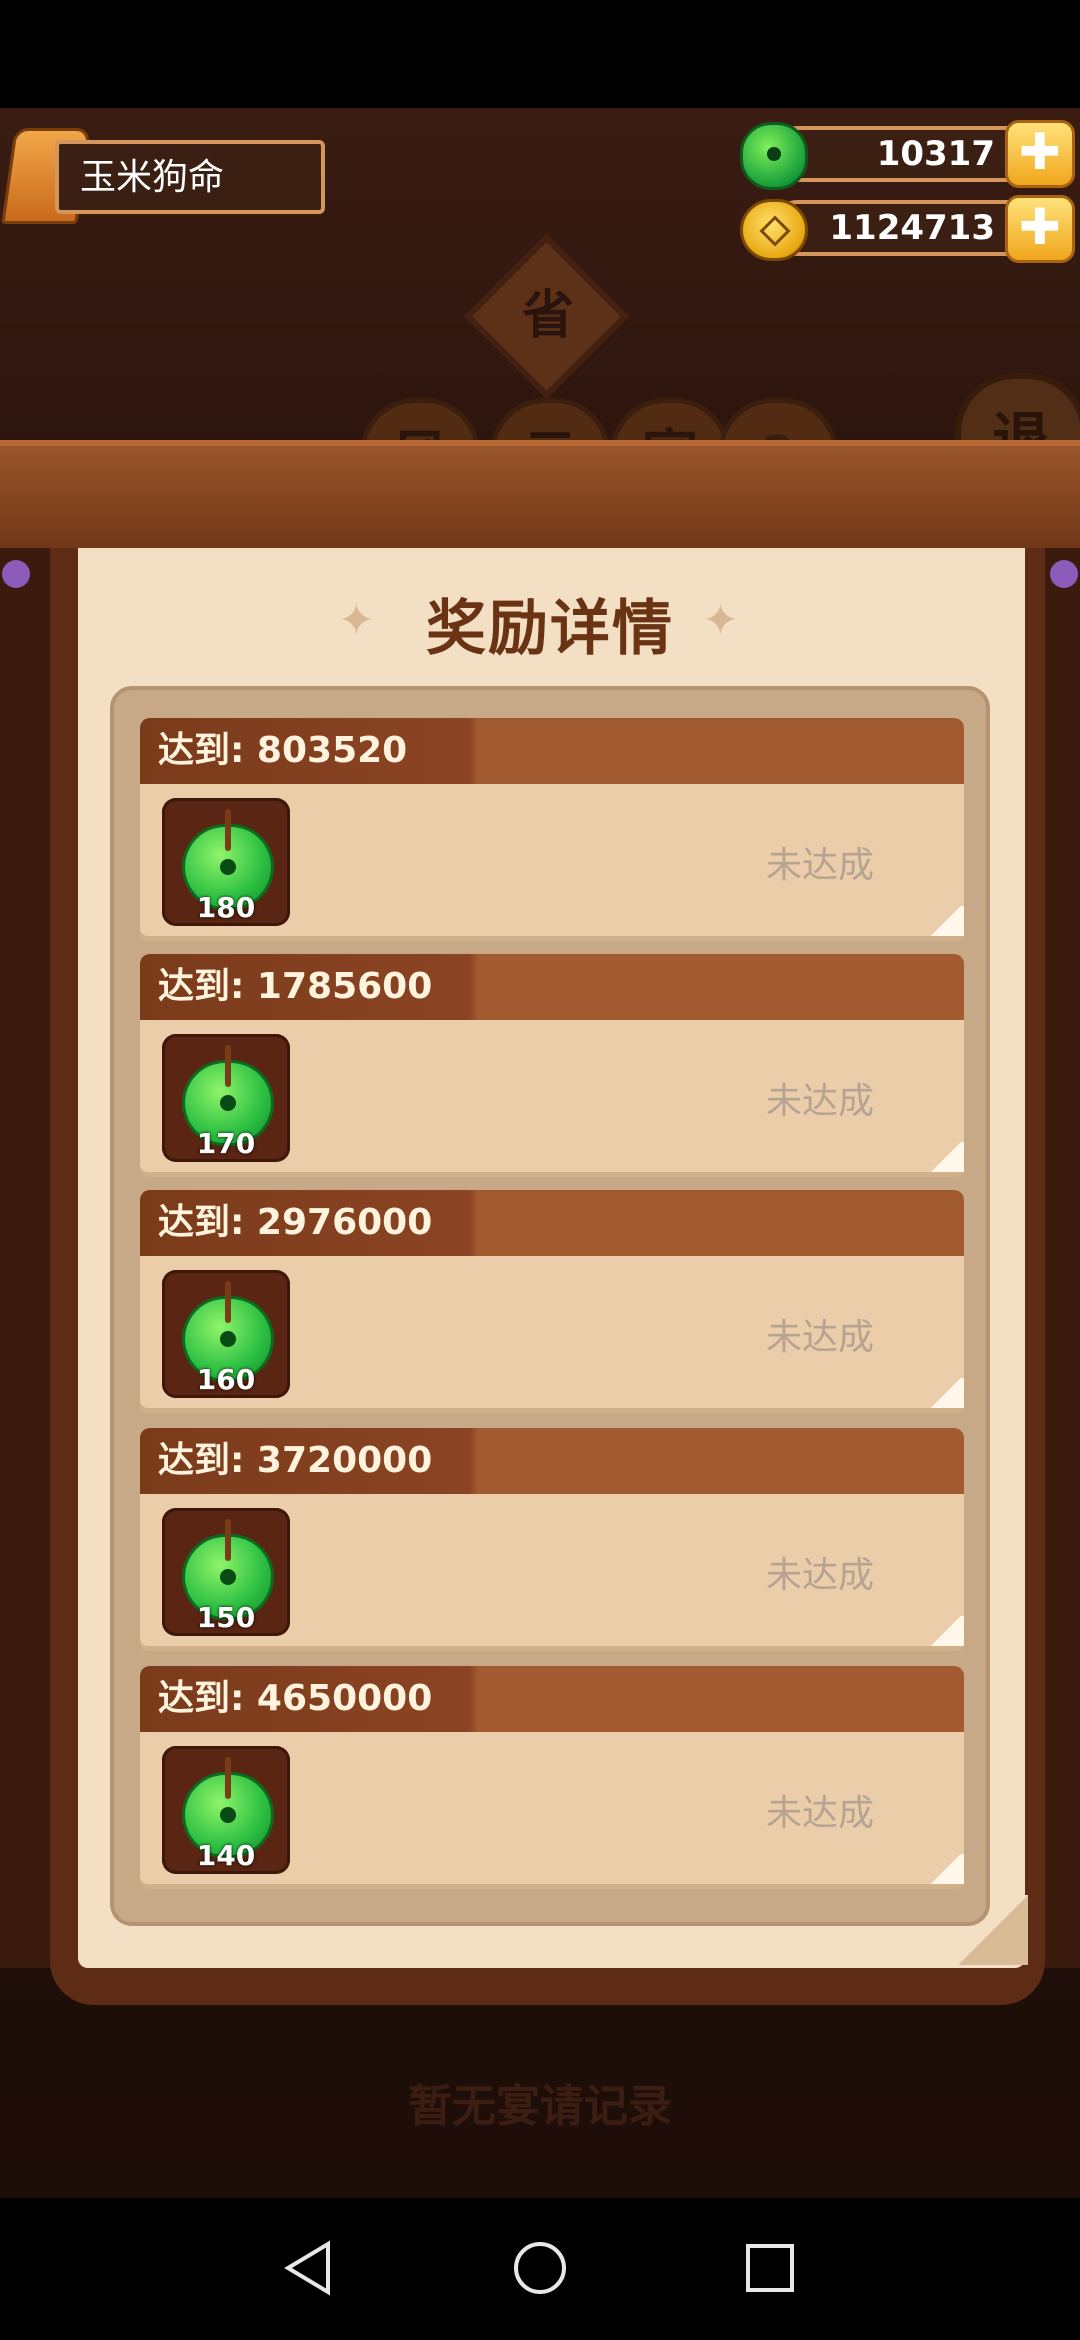 The height and width of the screenshot is (2340, 1080). What do you see at coordinates (152, 177) in the screenshot?
I see `player-name: 玉米狗命` at bounding box center [152, 177].